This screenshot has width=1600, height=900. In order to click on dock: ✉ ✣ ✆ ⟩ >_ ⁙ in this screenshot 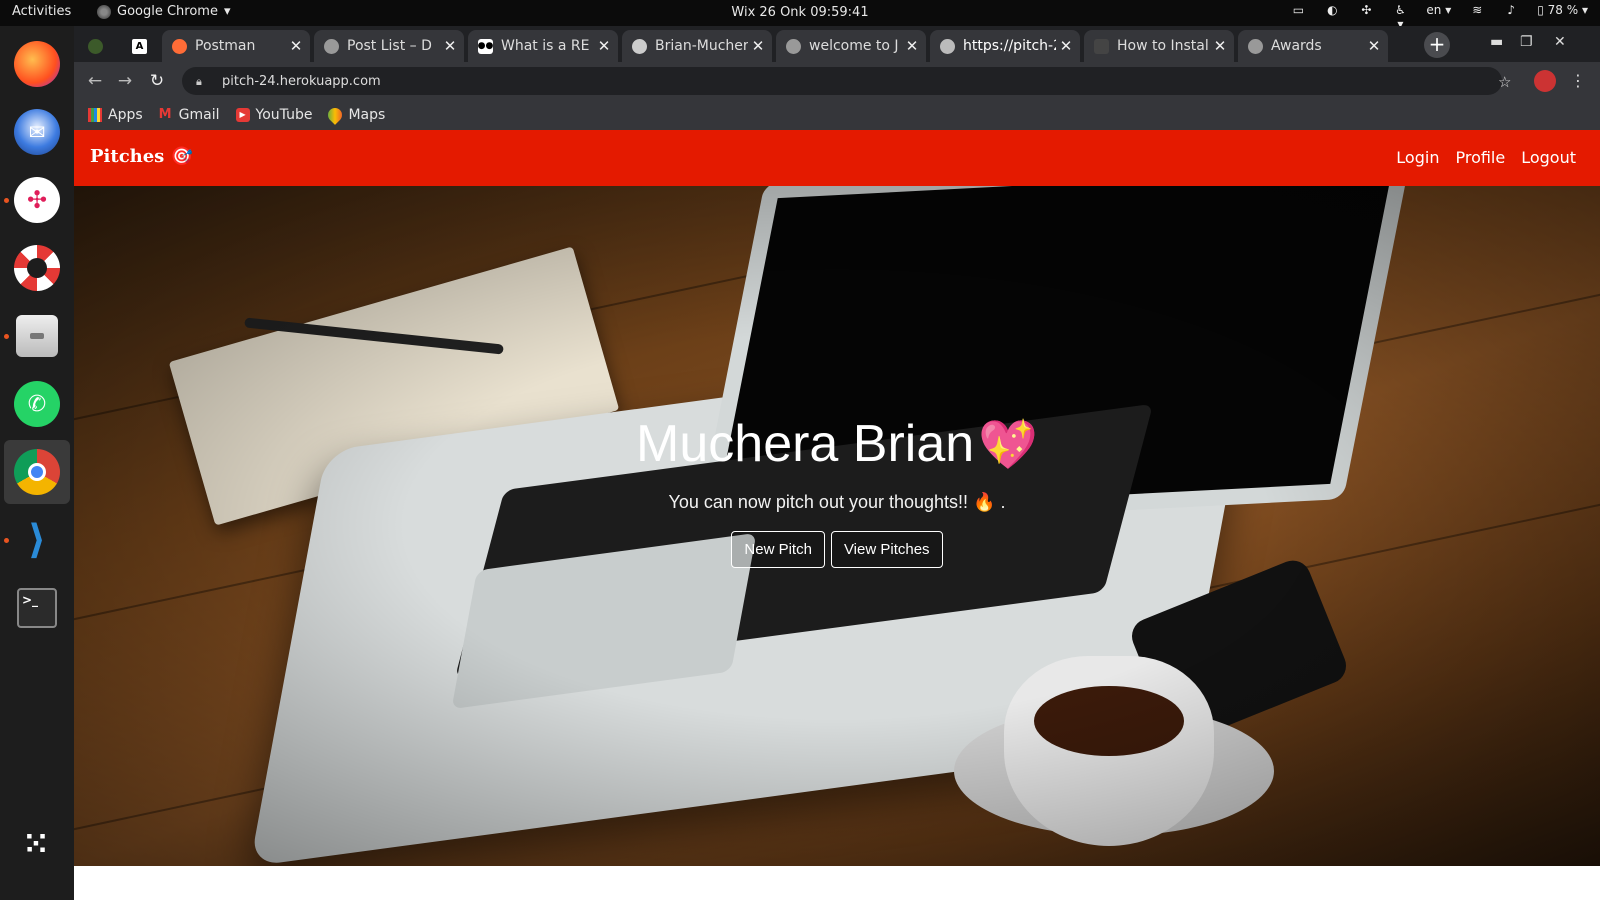, I will do `click(37, 463)`.